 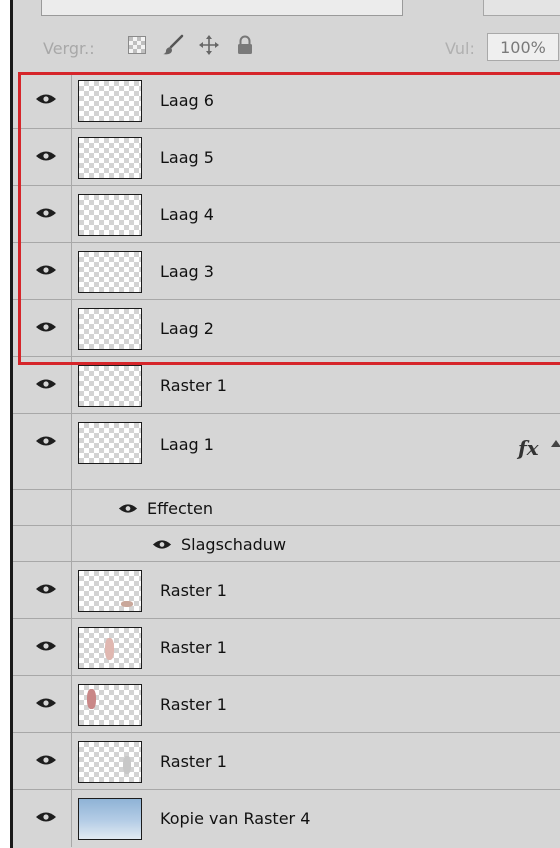 I want to click on padlock-icon, so click(x=245, y=45).